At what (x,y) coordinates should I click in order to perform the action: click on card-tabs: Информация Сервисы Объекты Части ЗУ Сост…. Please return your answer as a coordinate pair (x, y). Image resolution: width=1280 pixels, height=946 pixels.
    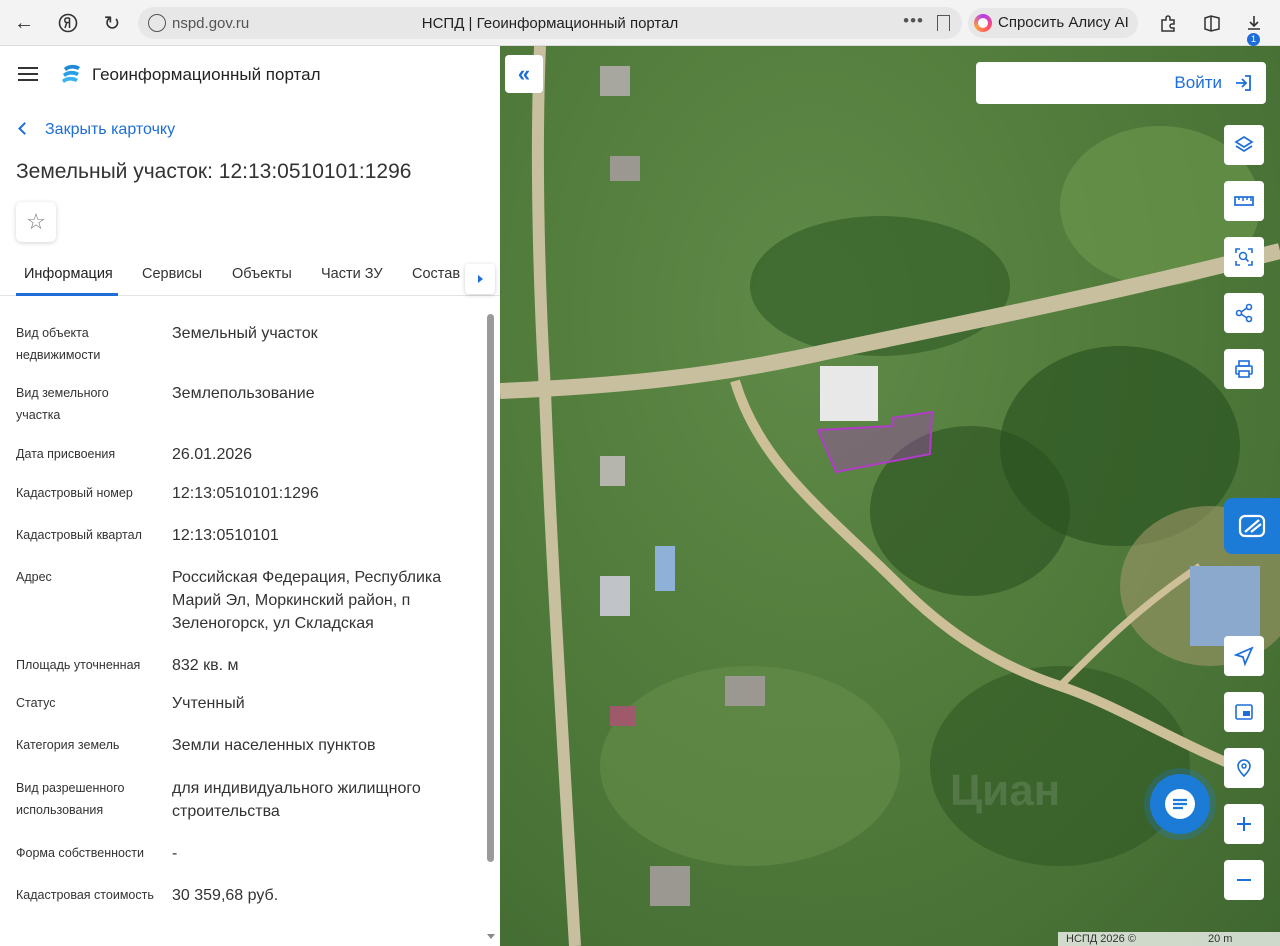
    Looking at the image, I should click on (250, 275).